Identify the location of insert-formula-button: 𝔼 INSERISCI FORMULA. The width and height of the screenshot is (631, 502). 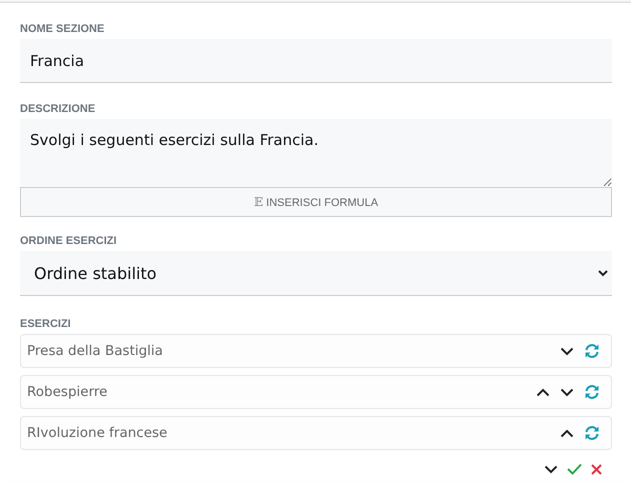
(316, 202).